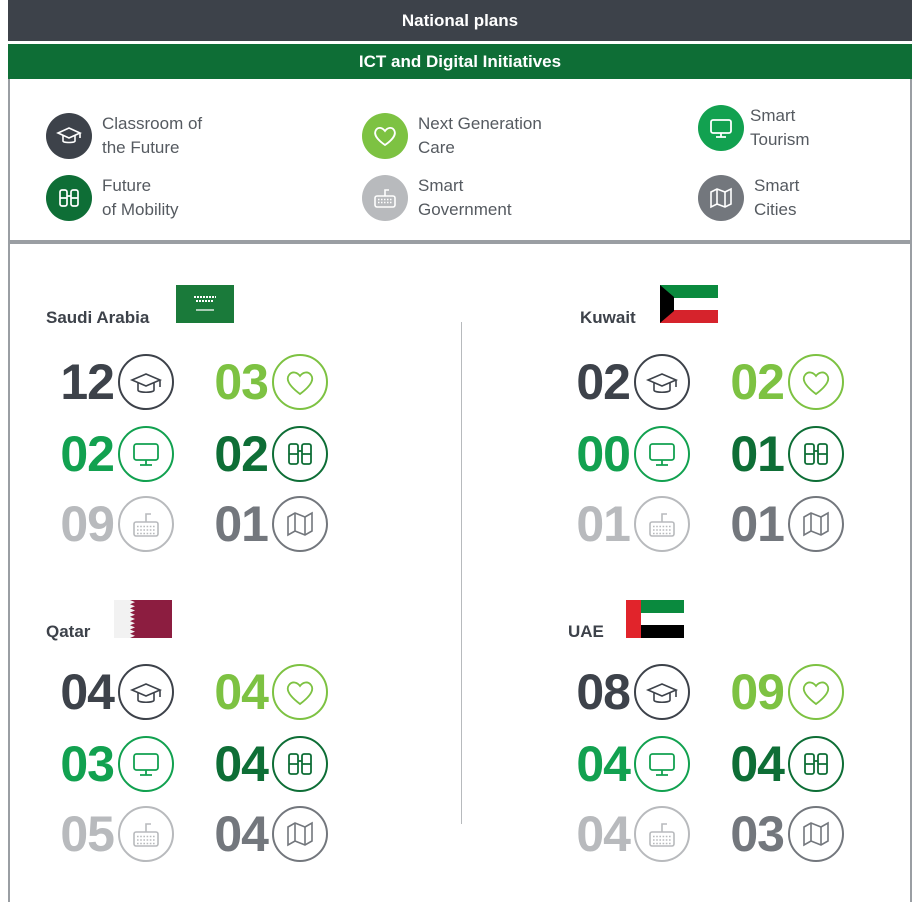 The height and width of the screenshot is (902, 920). Describe the element at coordinates (603, 834) in the screenshot. I see `uae-government-count: 04` at that location.